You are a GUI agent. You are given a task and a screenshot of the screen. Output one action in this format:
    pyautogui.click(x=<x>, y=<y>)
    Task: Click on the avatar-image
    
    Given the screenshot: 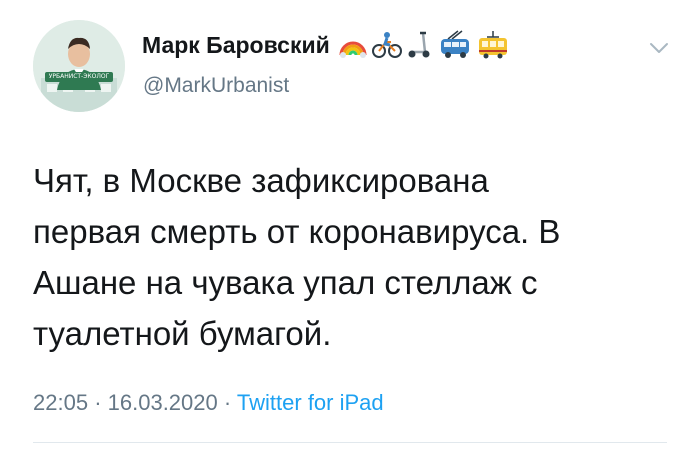 What is the action you would take?
    pyautogui.click(x=79, y=66)
    